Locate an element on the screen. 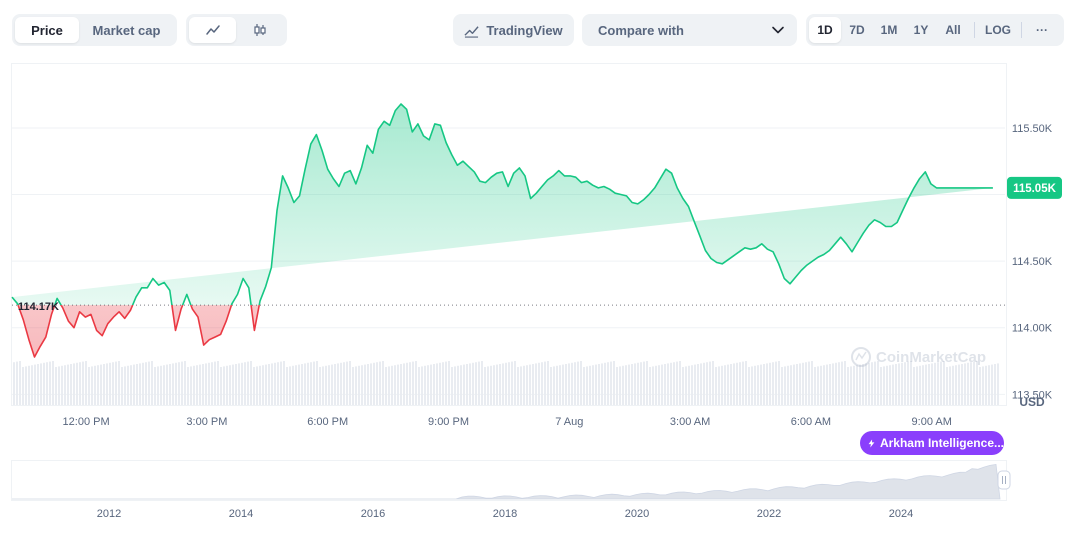  overview-x-tick-label: 2016 is located at coordinates (373, 514).